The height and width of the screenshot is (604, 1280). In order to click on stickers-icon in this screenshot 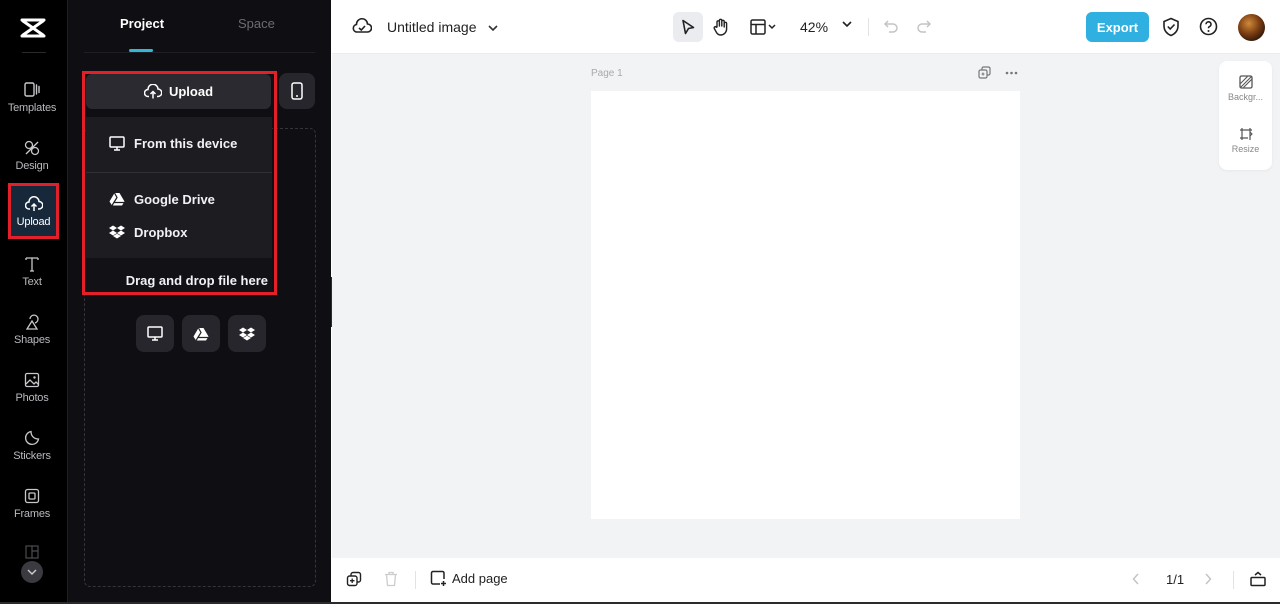, I will do `click(32, 438)`.